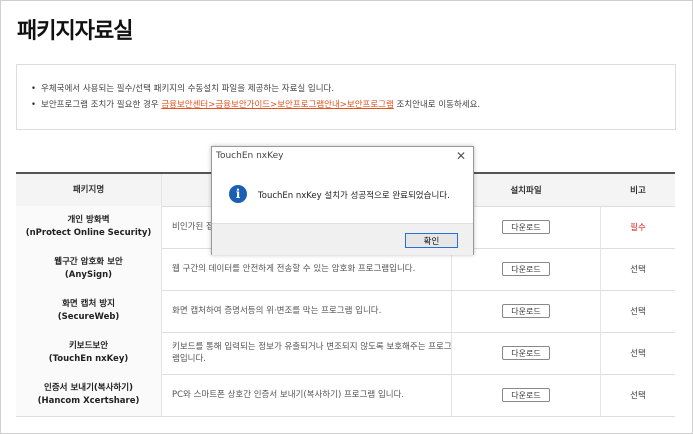 This screenshot has width=693, height=434. Describe the element at coordinates (342, 239) in the screenshot. I see `dialog-footer: 확인` at that location.